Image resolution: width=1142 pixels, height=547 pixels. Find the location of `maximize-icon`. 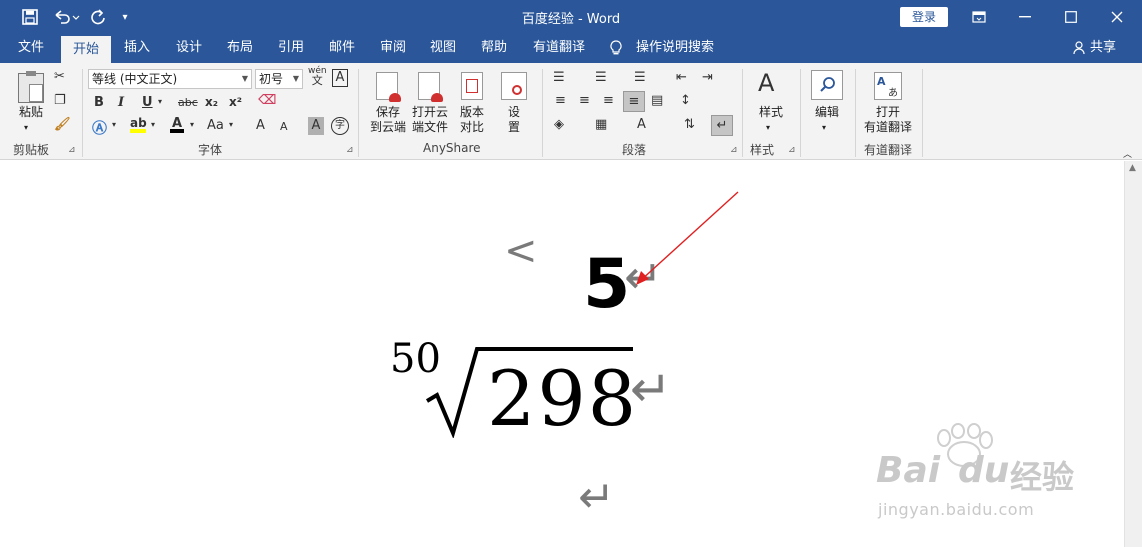

maximize-icon is located at coordinates (1071, 16).